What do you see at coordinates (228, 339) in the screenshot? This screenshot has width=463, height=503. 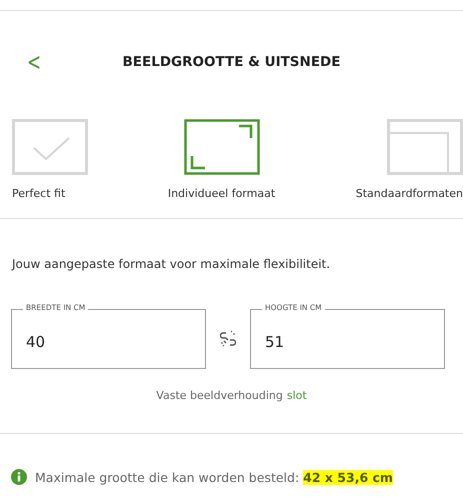 I see `broken-chain-icon` at bounding box center [228, 339].